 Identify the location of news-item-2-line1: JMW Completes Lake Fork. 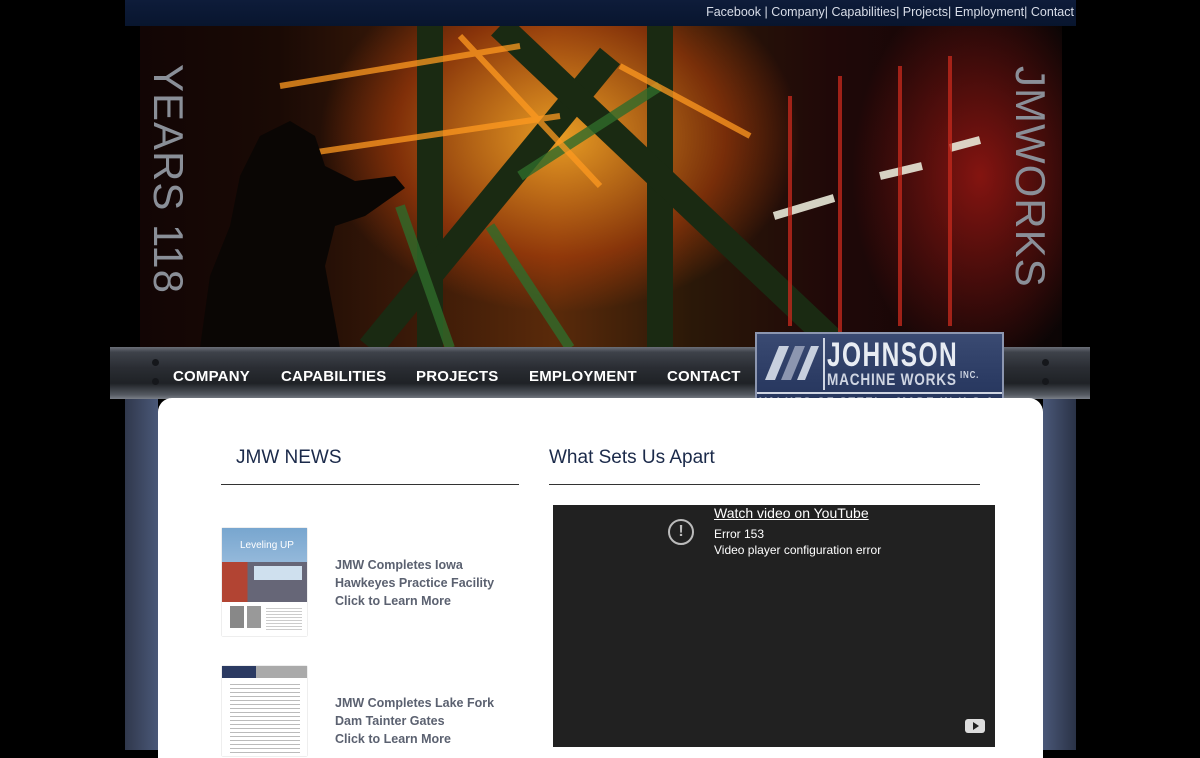
(415, 703).